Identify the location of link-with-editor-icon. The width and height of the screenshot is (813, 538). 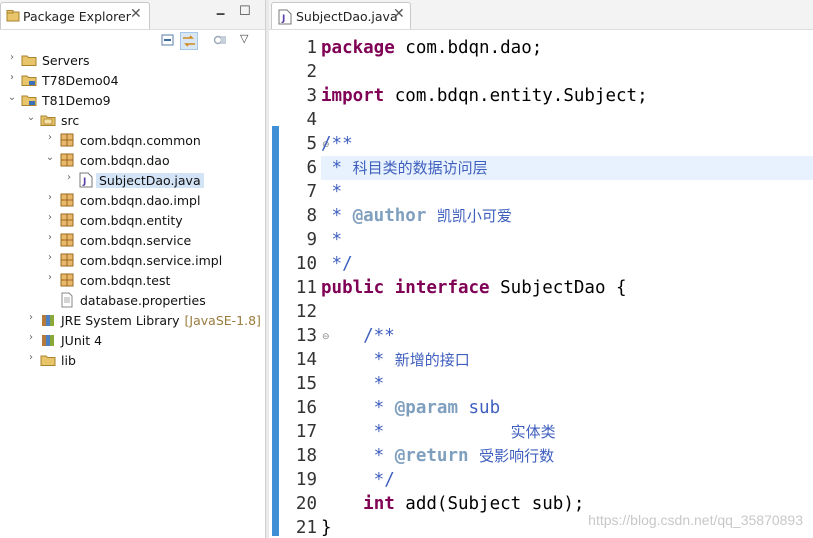
(189, 41).